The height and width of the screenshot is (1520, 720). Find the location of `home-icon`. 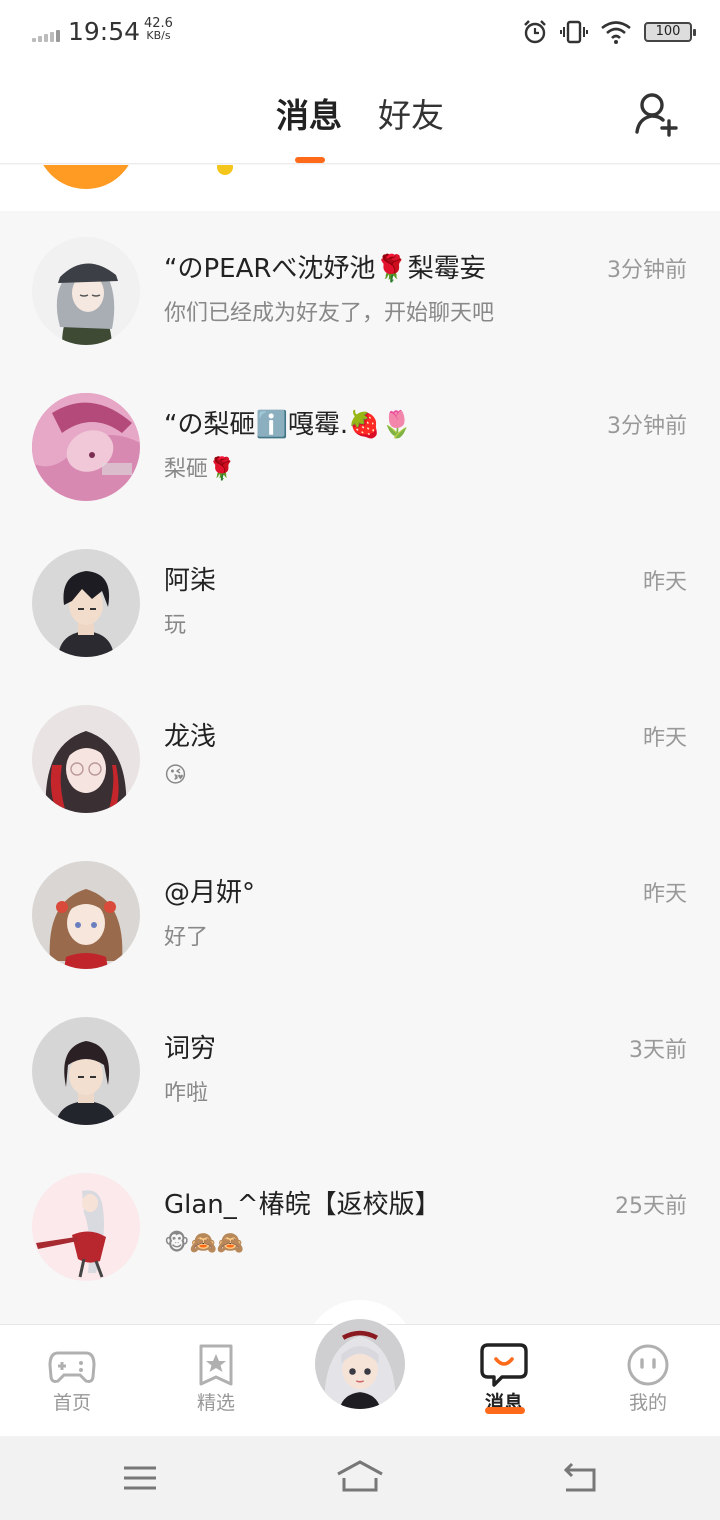

home-icon is located at coordinates (360, 1478).